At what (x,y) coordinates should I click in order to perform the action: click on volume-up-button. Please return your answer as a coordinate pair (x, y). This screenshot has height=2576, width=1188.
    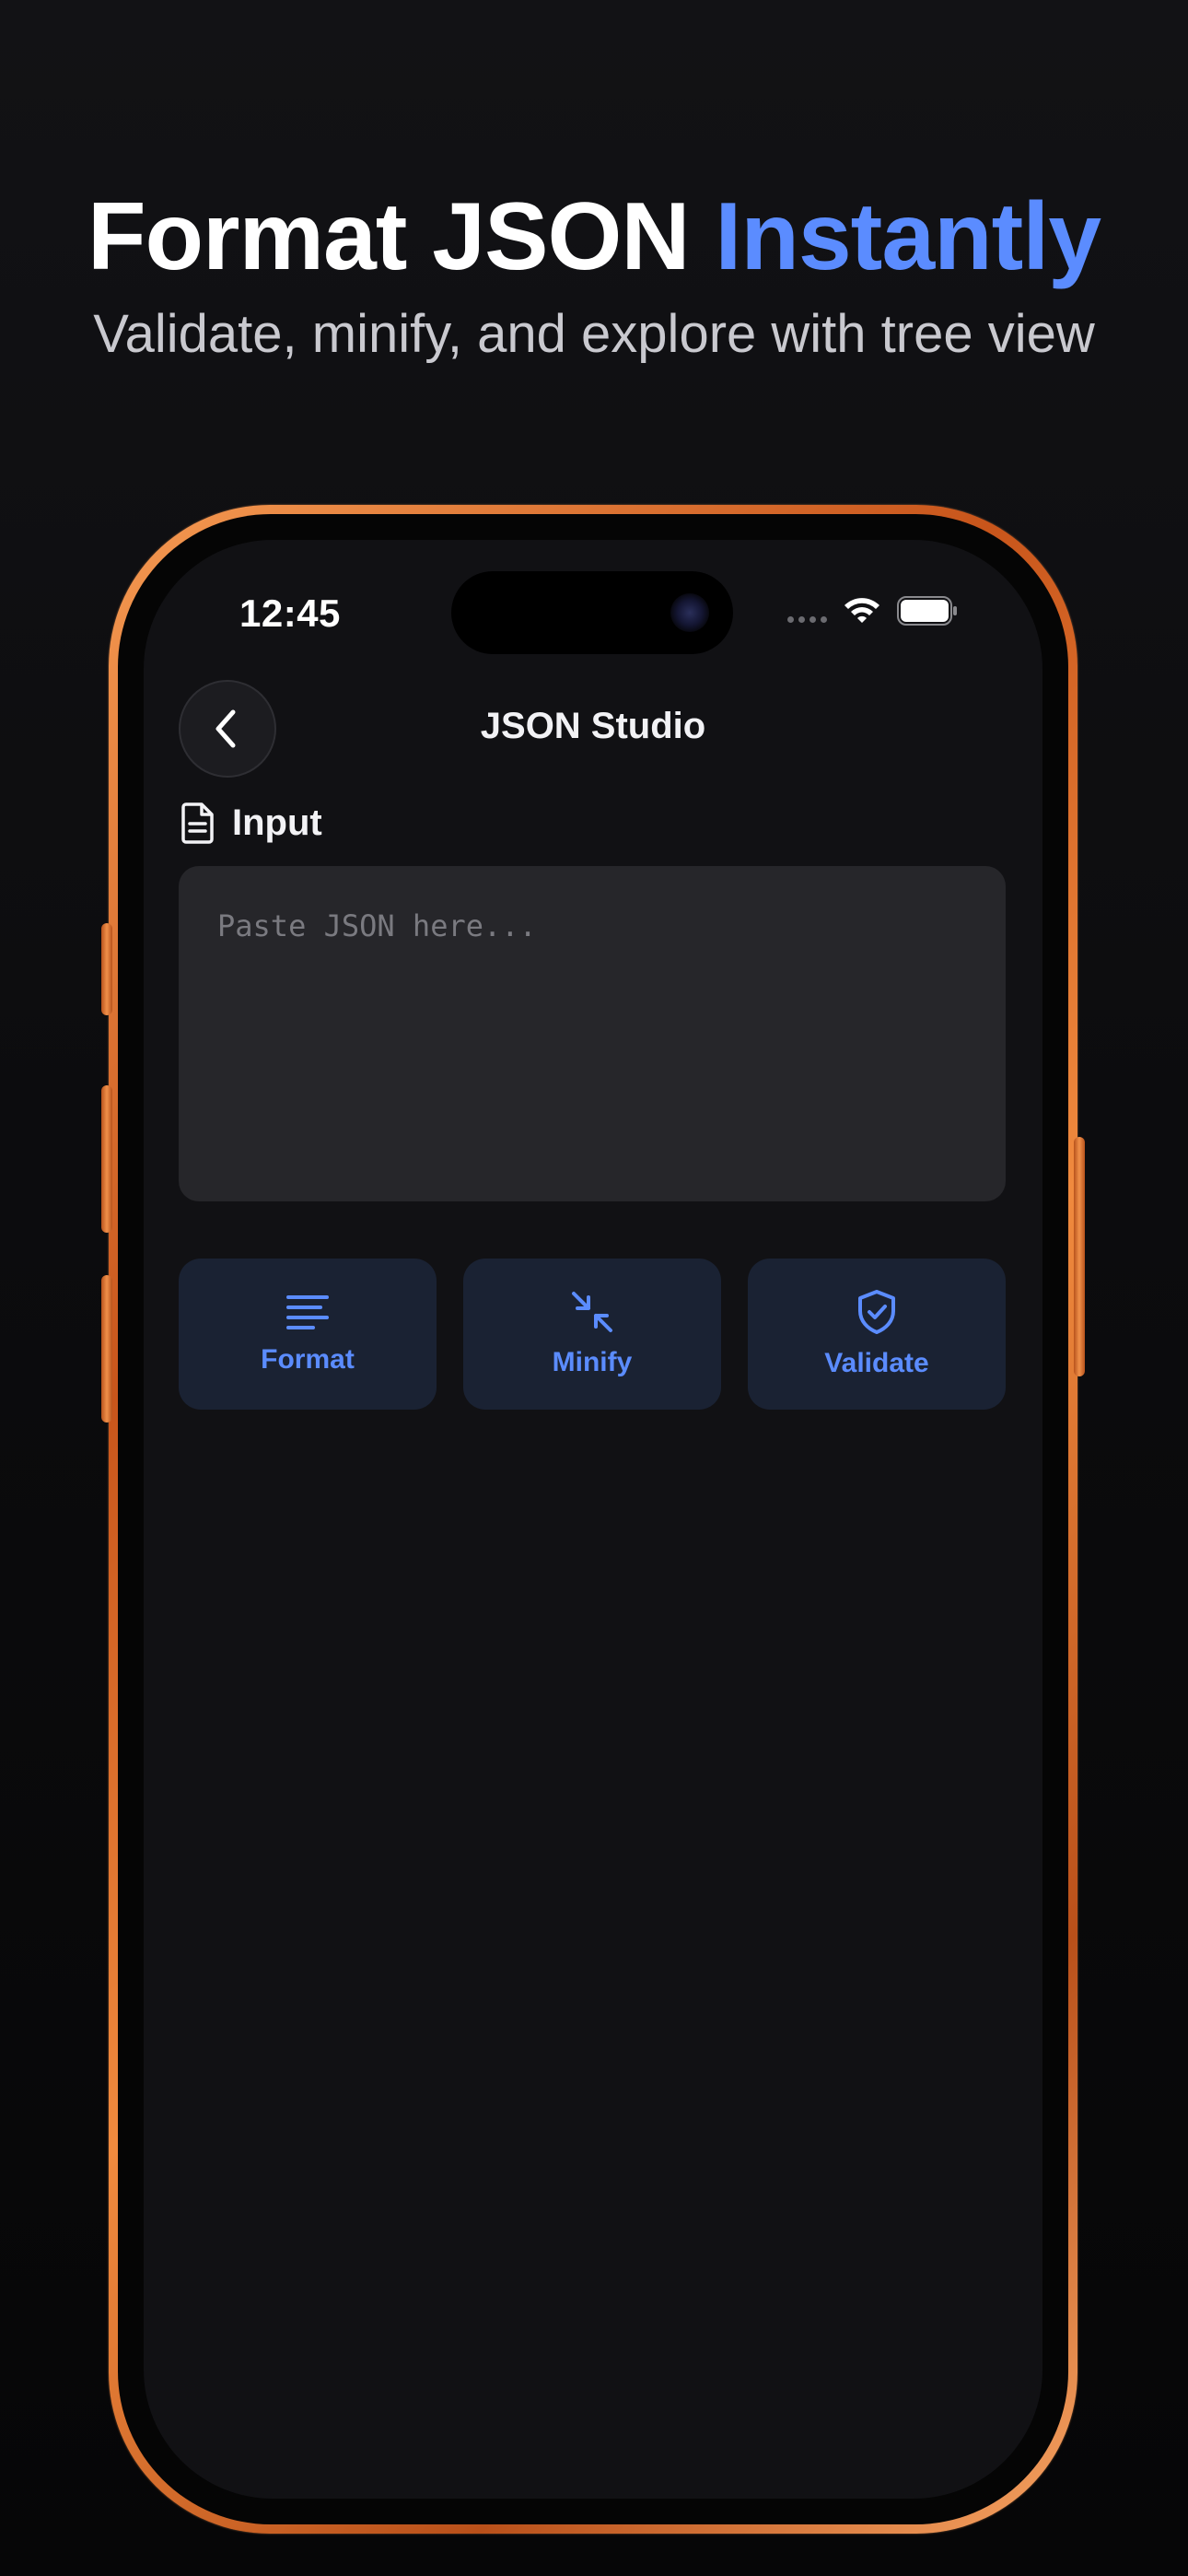
    Looking at the image, I should click on (106, 1159).